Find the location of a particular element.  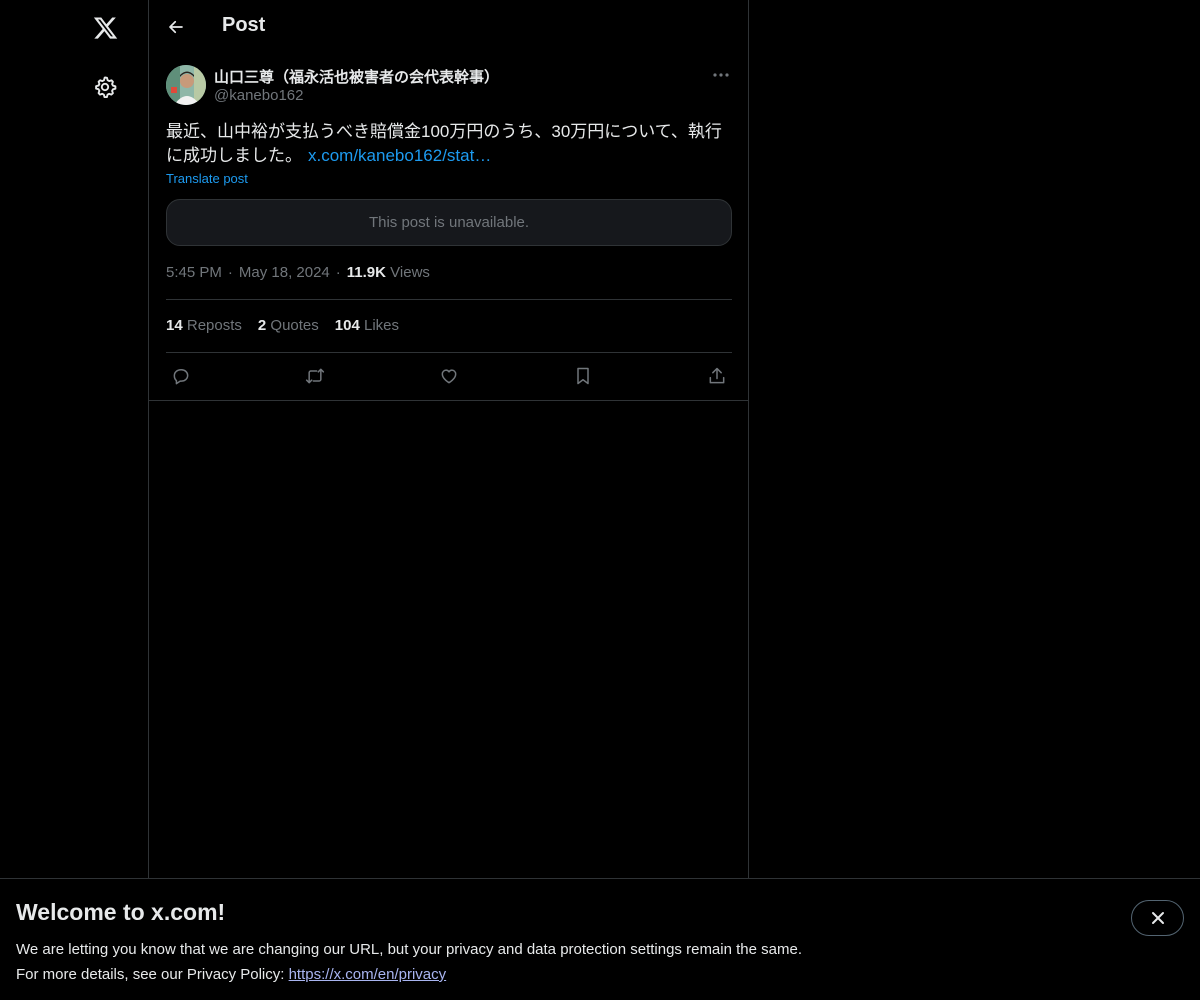

arrow-left-icon is located at coordinates (176, 27).